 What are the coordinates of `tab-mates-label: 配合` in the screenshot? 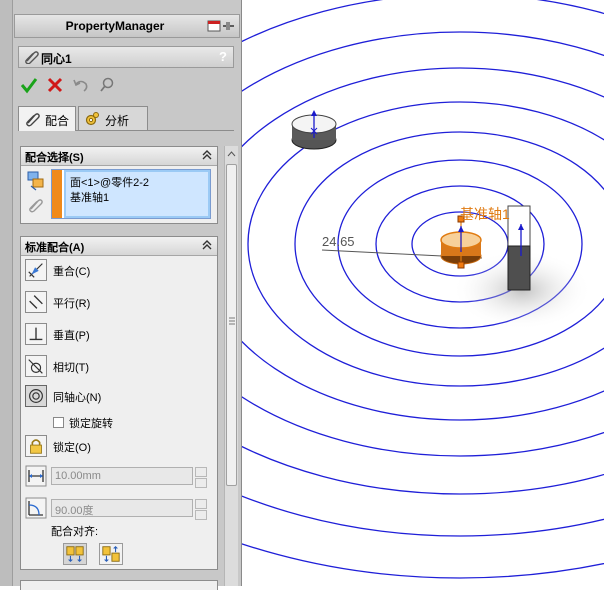 It's located at (57, 121).